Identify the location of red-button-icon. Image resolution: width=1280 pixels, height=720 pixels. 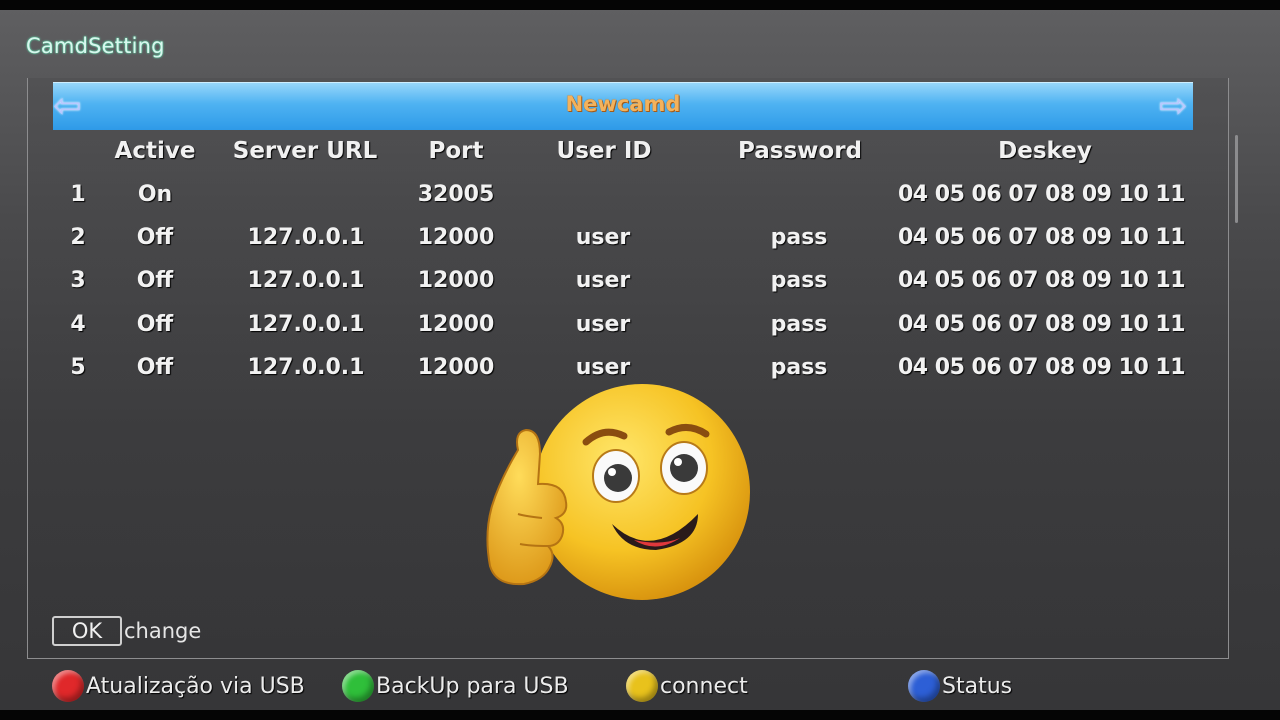
(68, 686).